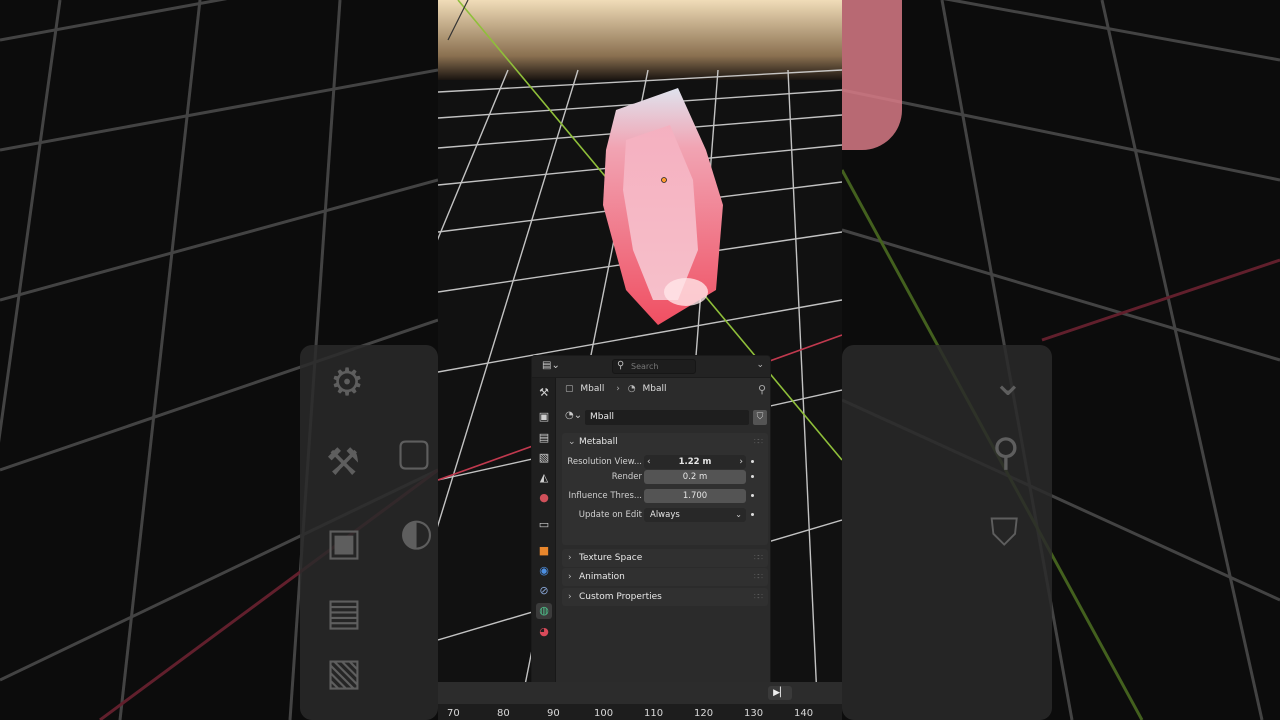 This screenshot has height=720, width=1280. Describe the element at coordinates (503, 713) in the screenshot. I see `frame-number: 80` at that location.